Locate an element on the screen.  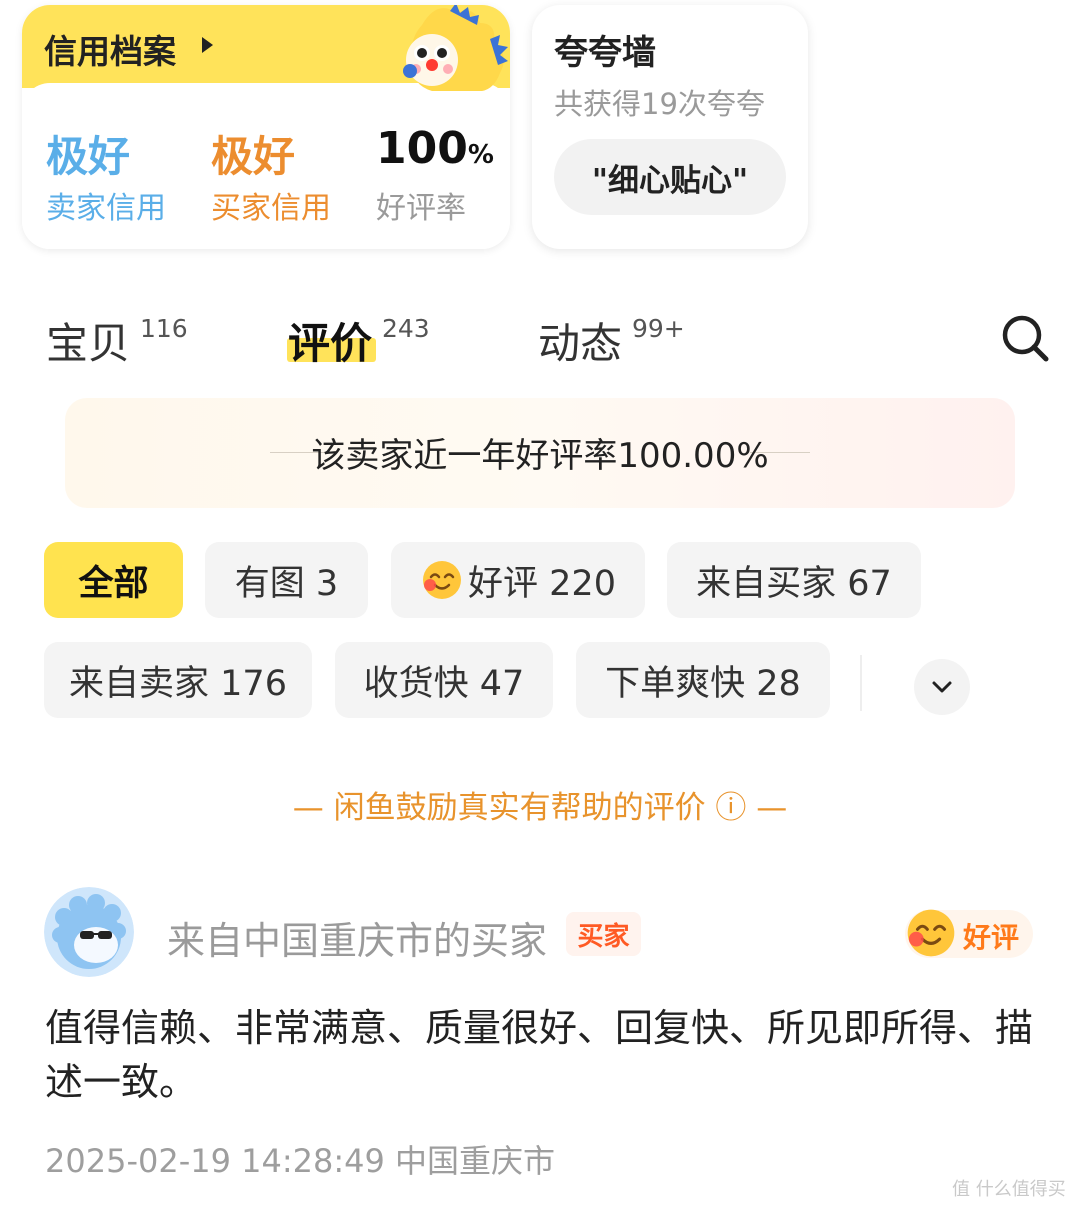
tab-activity: 动态 is located at coordinates (580, 340).